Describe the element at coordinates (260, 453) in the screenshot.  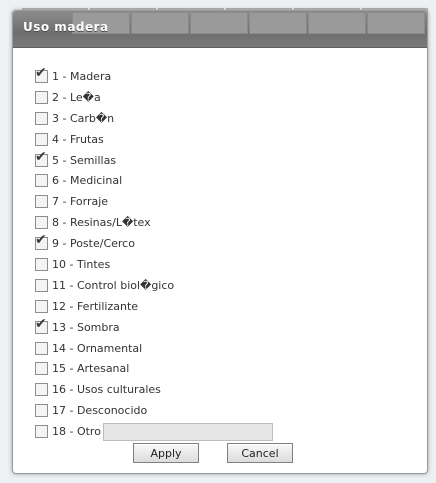
I see `cancel-button: Cancel` at that location.